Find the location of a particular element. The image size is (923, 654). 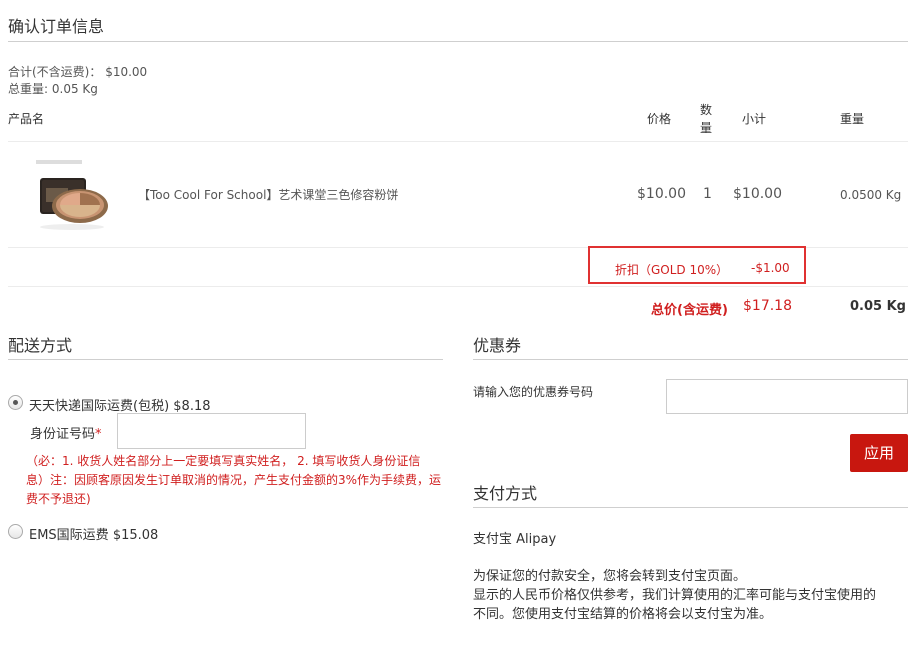

coupon-input is located at coordinates (787, 396).